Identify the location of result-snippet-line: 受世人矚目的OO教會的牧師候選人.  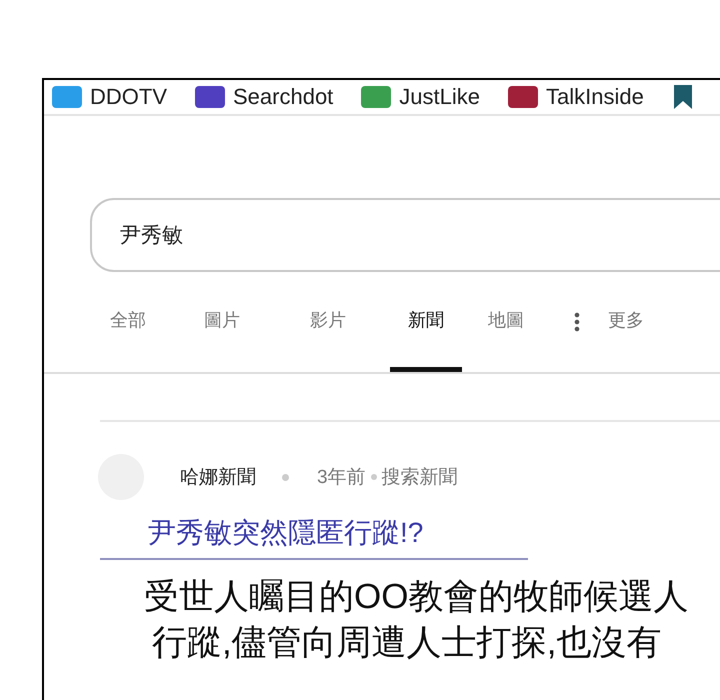
(417, 597).